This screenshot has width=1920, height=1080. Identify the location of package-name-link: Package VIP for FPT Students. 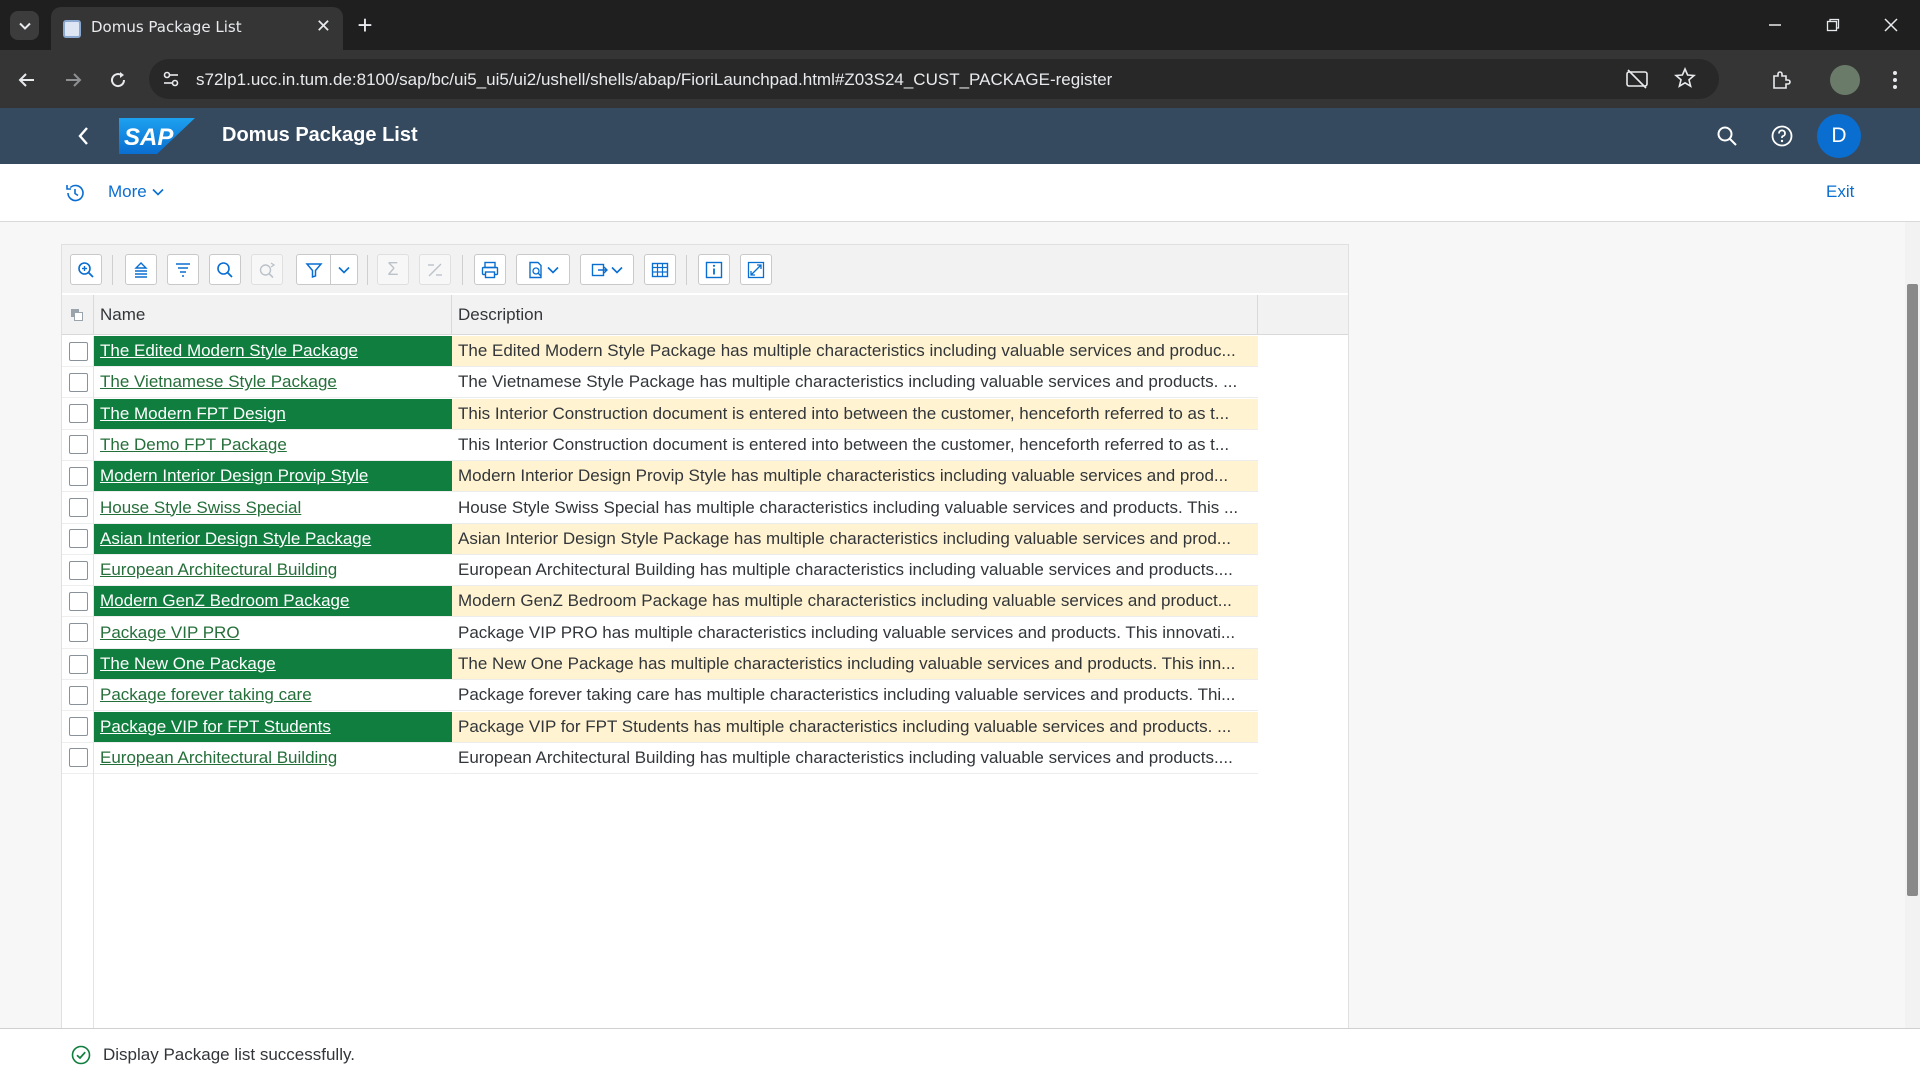
(273, 727).